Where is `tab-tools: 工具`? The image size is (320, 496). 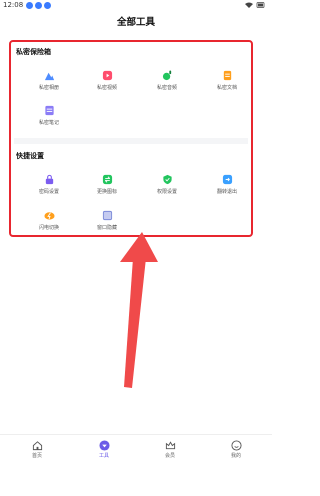 tab-tools: 工具 is located at coordinates (104, 449).